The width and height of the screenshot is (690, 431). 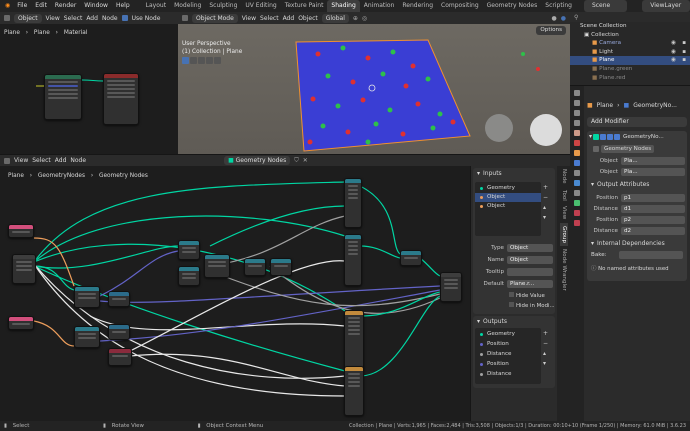 What do you see at coordinates (511, 304) in the screenshot?
I see `hide-in-modifier-checkbox` at bounding box center [511, 304].